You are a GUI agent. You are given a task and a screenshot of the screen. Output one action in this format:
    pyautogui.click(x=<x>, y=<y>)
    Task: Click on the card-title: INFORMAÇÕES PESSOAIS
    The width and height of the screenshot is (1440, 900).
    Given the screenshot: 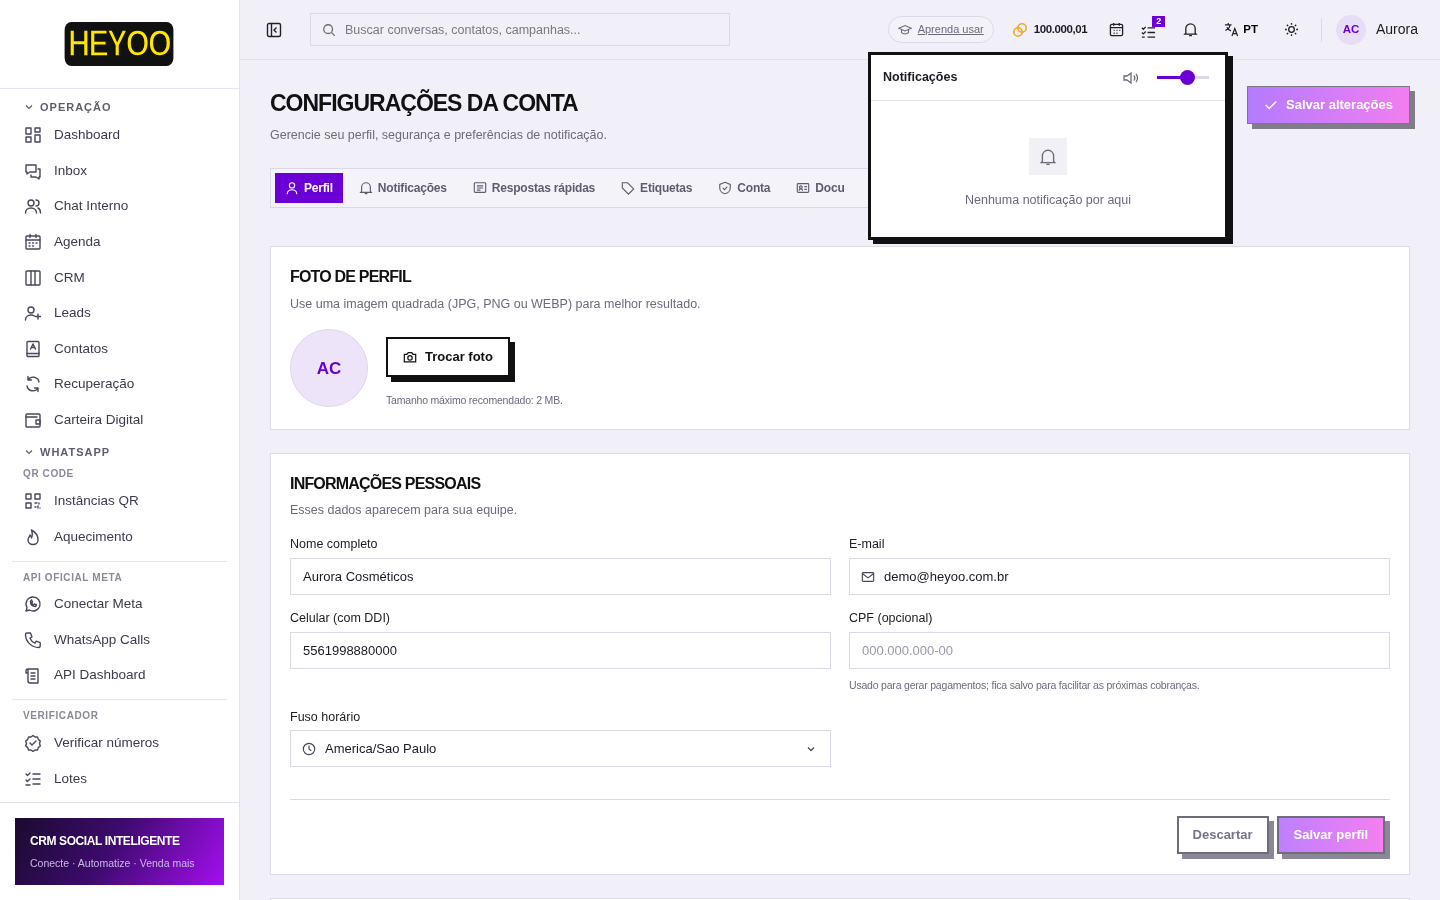 What is the action you would take?
    pyautogui.click(x=386, y=483)
    